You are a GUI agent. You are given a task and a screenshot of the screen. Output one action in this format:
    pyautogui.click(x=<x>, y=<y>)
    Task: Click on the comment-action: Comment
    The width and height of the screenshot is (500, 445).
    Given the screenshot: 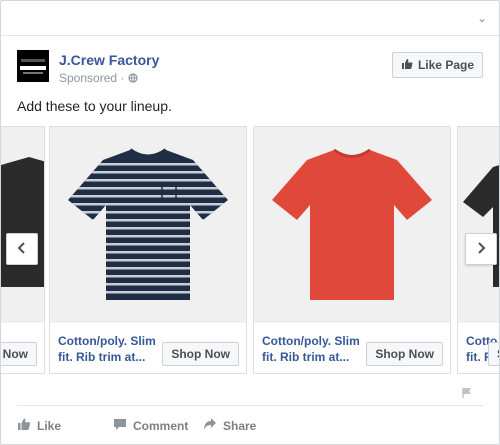 What is the action you would take?
    pyautogui.click(x=150, y=425)
    